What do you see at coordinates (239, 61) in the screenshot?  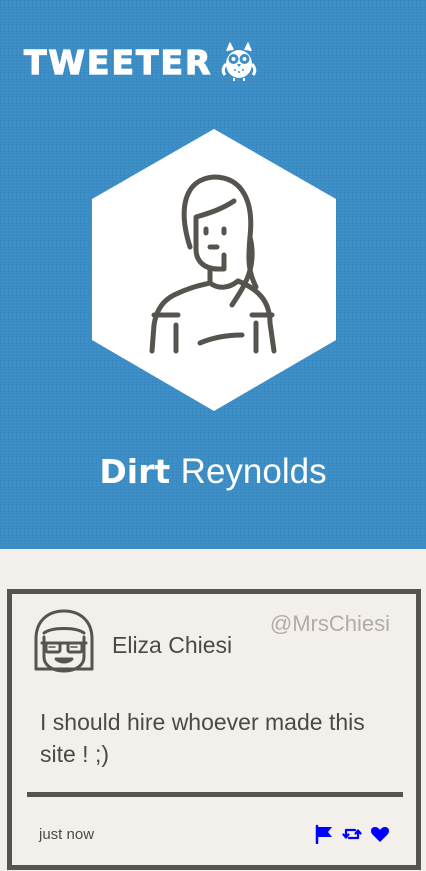 I see `owl-icon` at bounding box center [239, 61].